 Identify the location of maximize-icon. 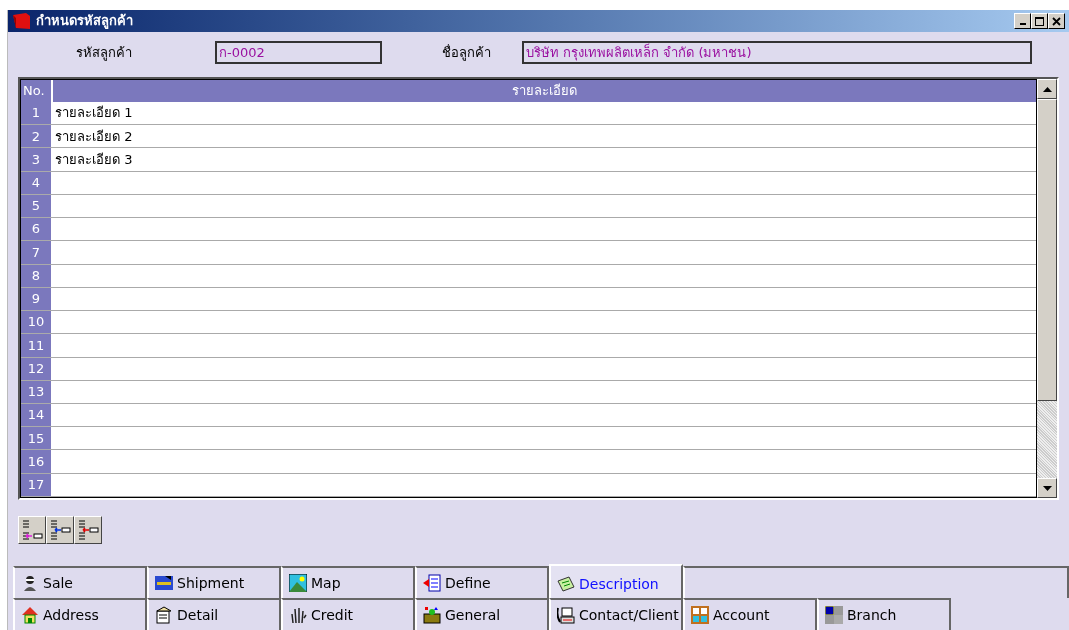
(1039, 21).